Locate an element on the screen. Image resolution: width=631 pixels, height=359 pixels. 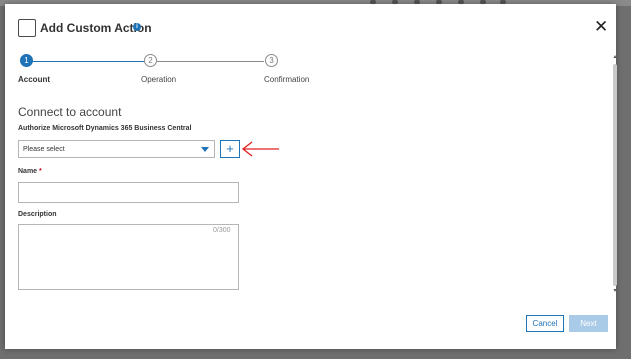
character-counter: 0/300 is located at coordinates (222, 230).